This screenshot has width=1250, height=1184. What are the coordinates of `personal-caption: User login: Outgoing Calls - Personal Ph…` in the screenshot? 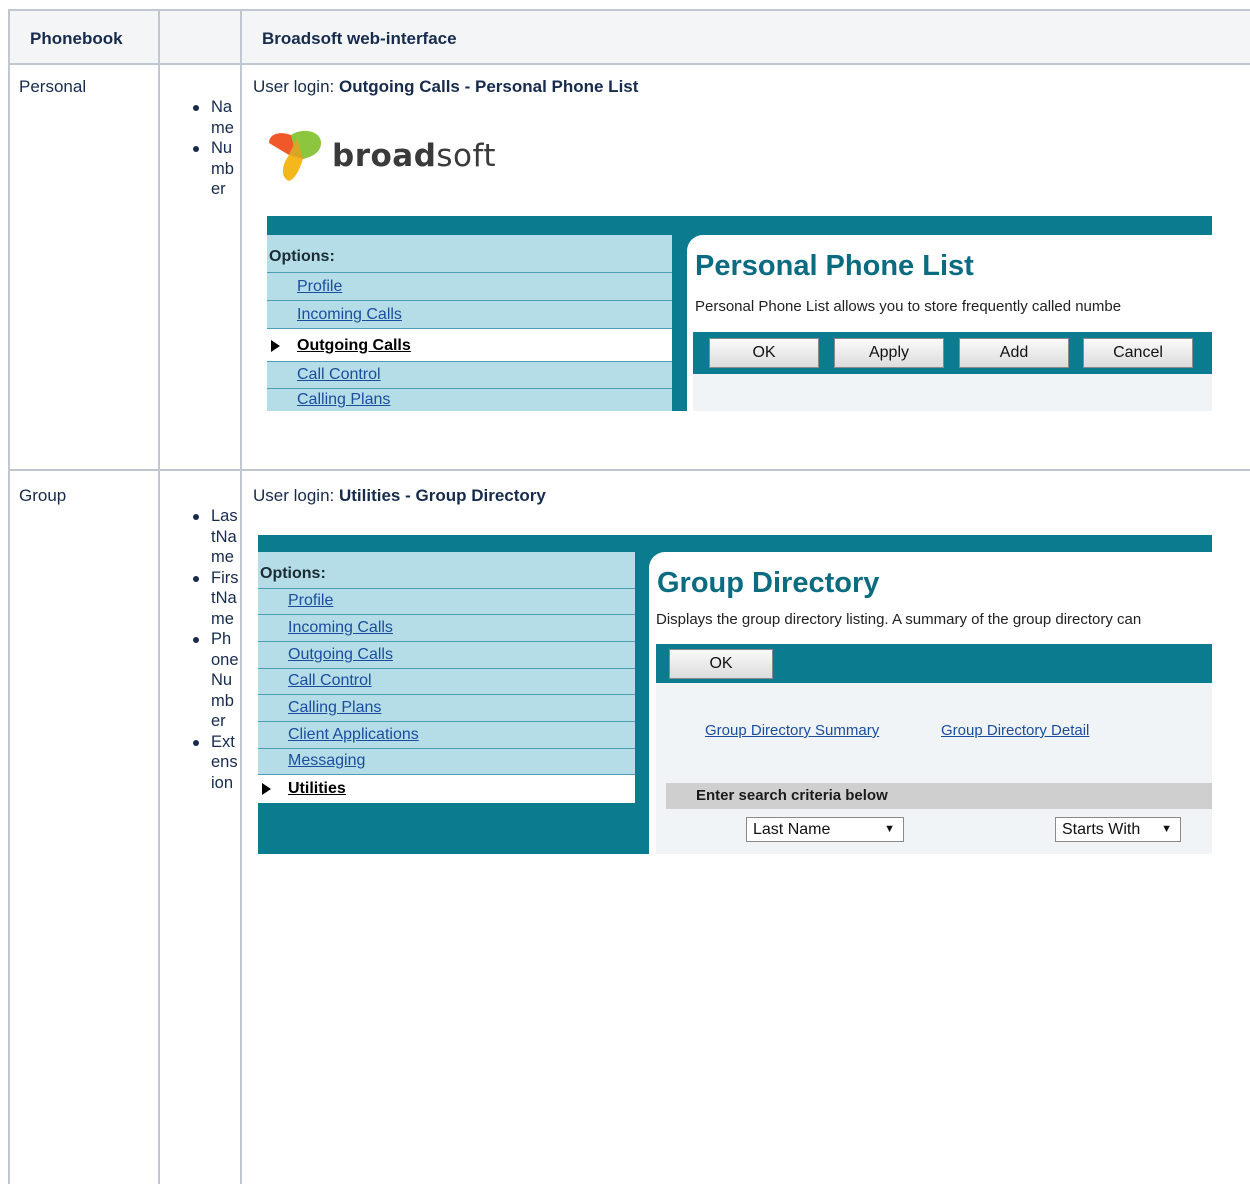 It's located at (446, 86).